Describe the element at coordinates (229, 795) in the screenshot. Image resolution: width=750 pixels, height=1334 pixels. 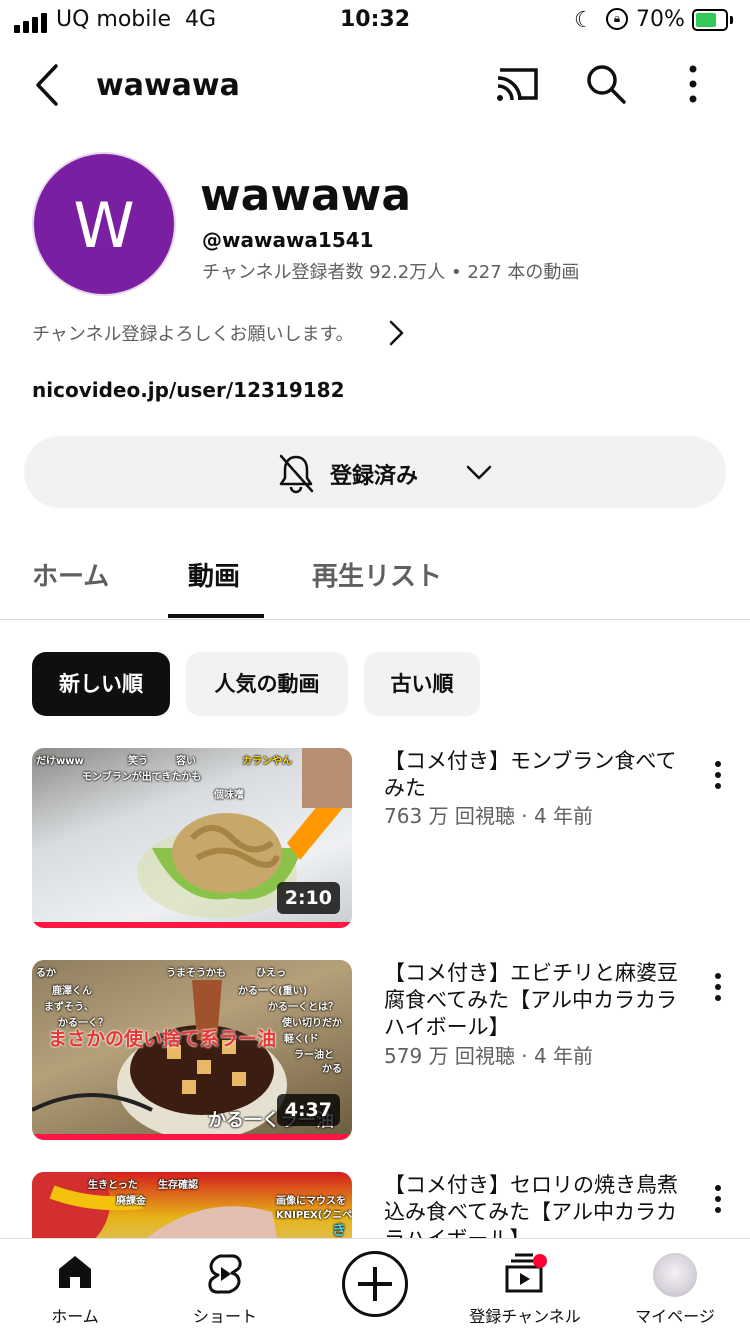
I see `comment-overlay: 個味噌` at that location.